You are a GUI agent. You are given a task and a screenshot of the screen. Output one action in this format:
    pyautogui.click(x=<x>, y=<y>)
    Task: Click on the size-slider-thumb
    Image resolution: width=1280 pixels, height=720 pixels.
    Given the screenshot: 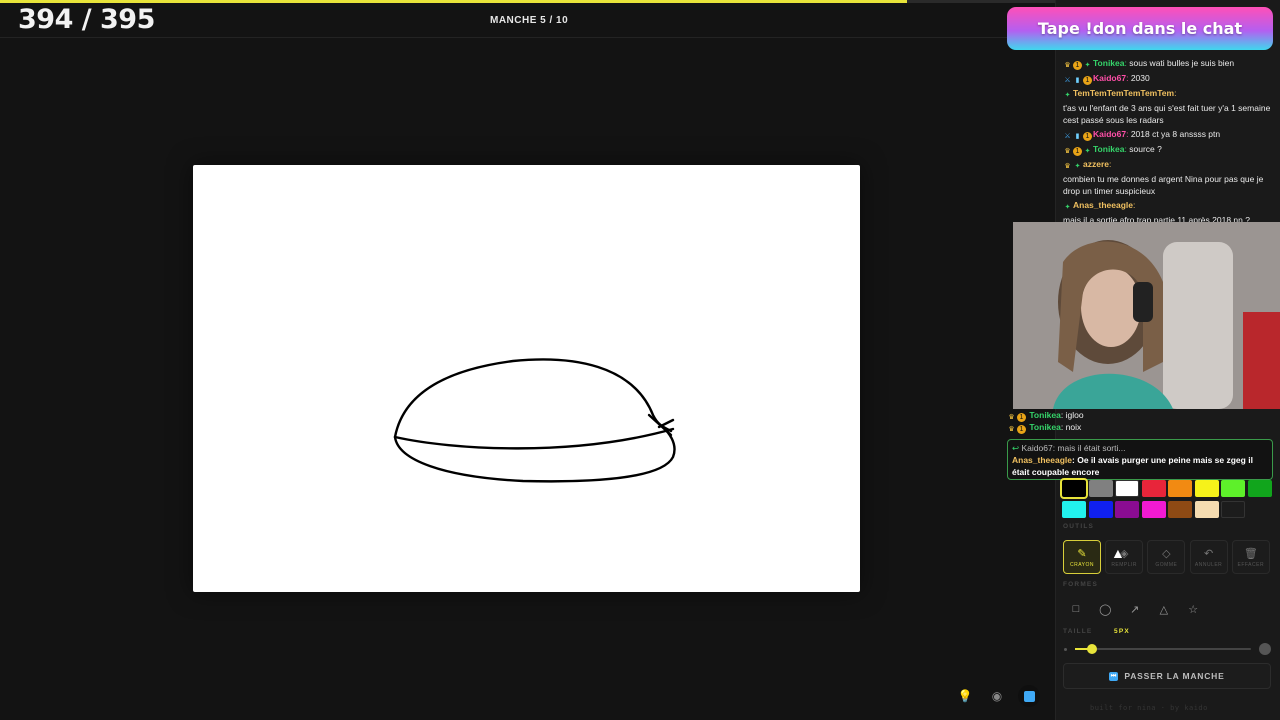 What is the action you would take?
    pyautogui.click(x=1092, y=649)
    